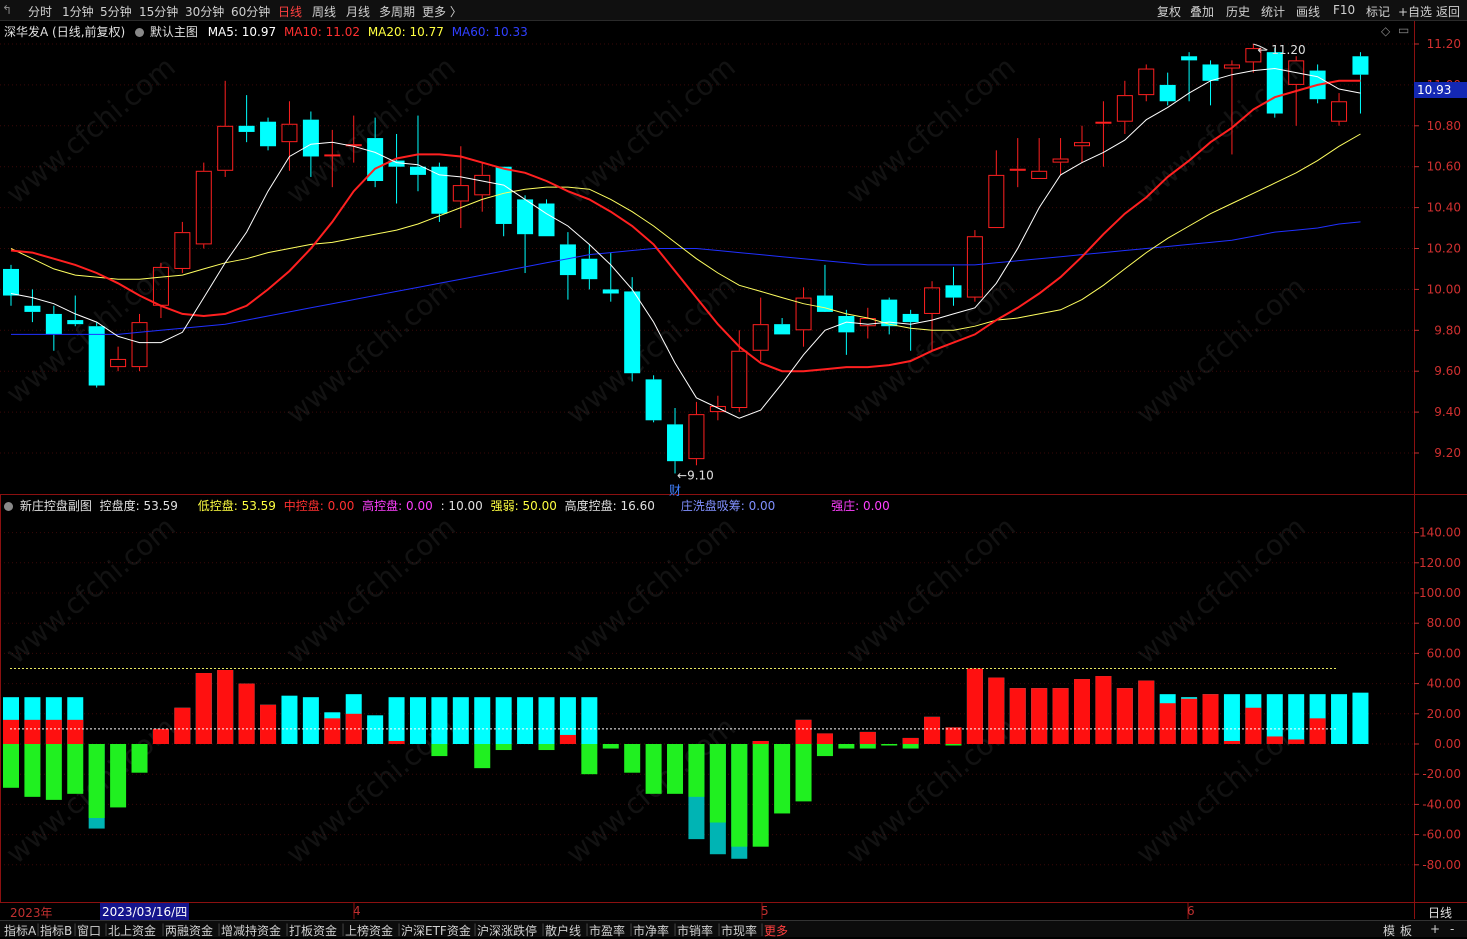 Image resolution: width=1467 pixels, height=939 pixels. What do you see at coordinates (739, 930) in the screenshot?
I see `indicator-tab-14: 市现率` at bounding box center [739, 930].